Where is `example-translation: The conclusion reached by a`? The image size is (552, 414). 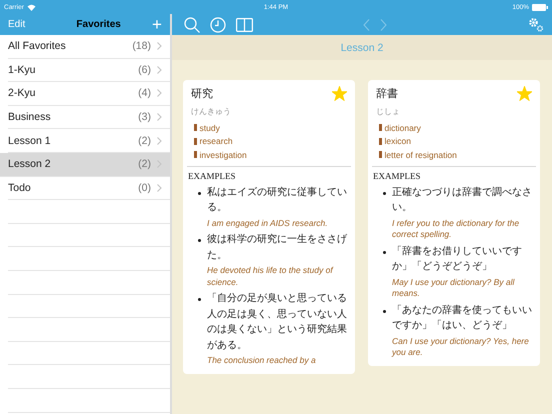 example-translation: The conclusion reached by a is located at coordinates (262, 360).